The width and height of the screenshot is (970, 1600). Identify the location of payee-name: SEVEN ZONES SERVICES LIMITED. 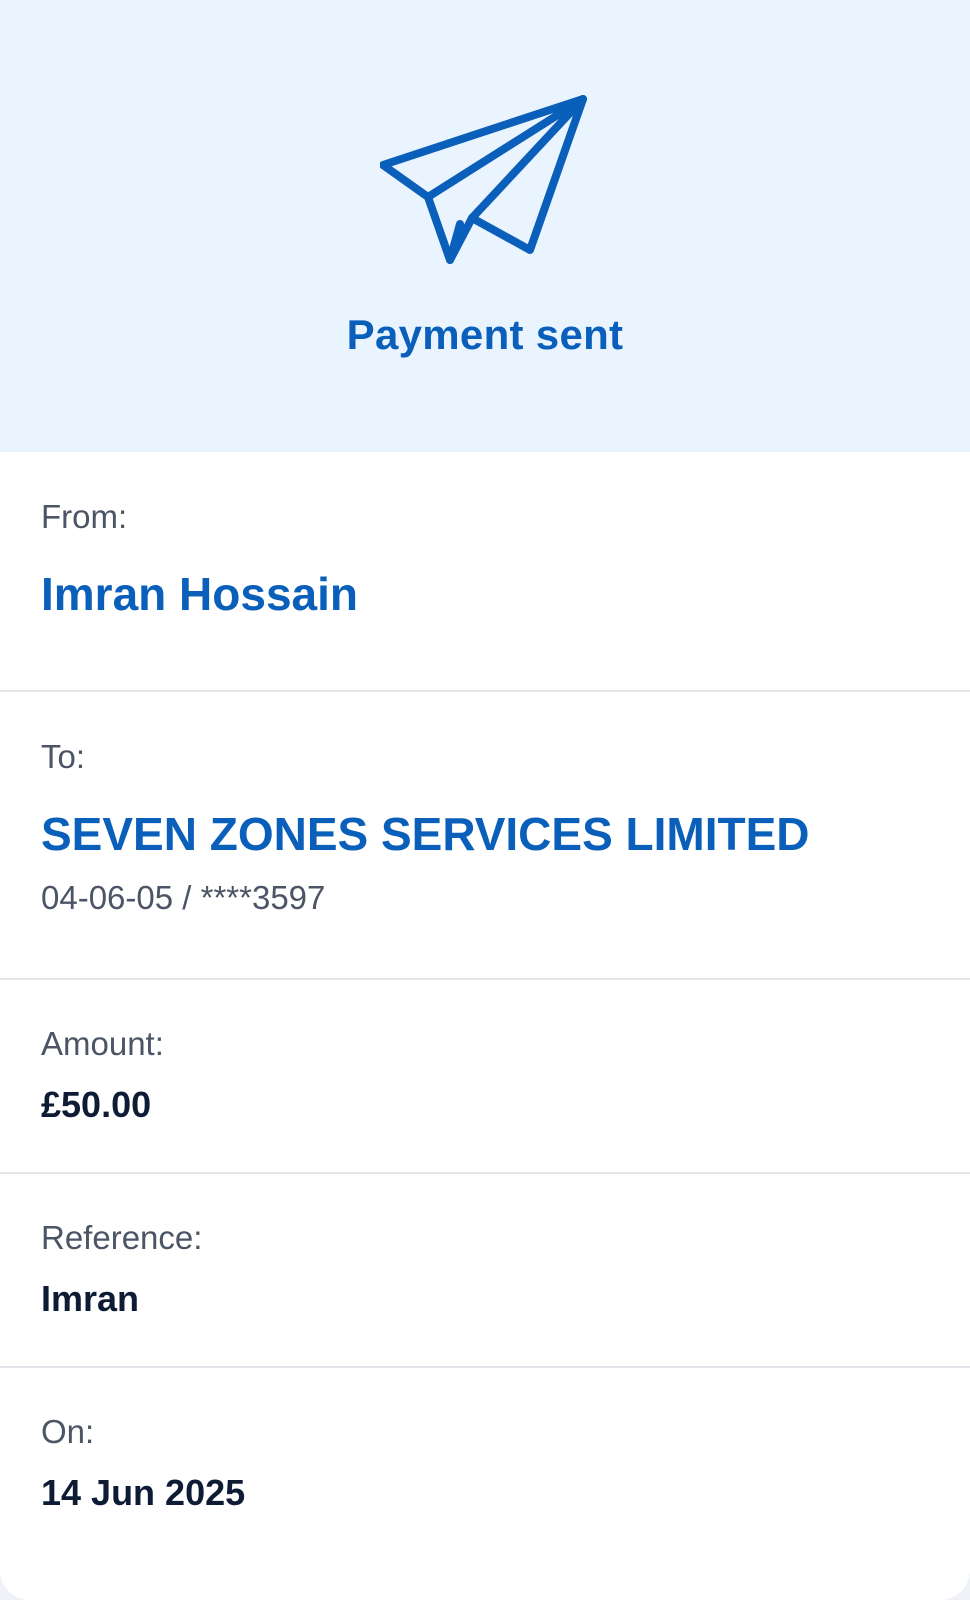
(425, 834).